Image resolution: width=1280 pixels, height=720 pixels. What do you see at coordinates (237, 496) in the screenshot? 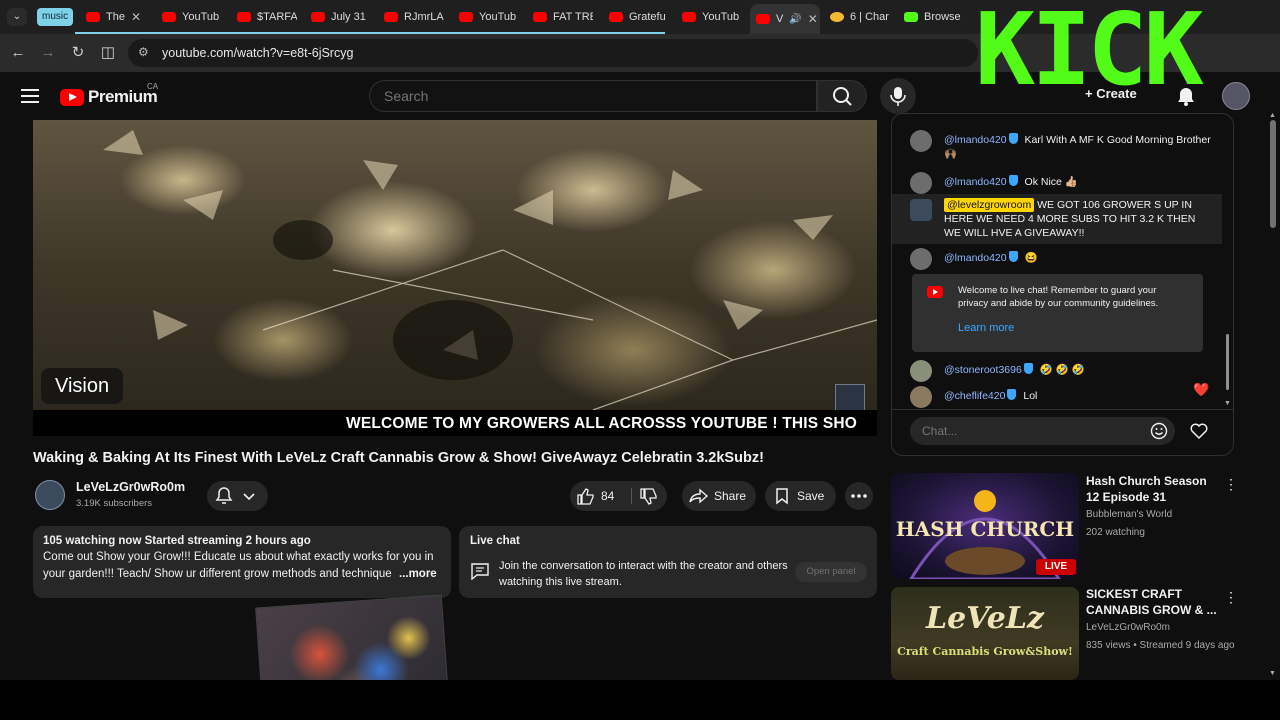
I see `notification-settings-button` at bounding box center [237, 496].